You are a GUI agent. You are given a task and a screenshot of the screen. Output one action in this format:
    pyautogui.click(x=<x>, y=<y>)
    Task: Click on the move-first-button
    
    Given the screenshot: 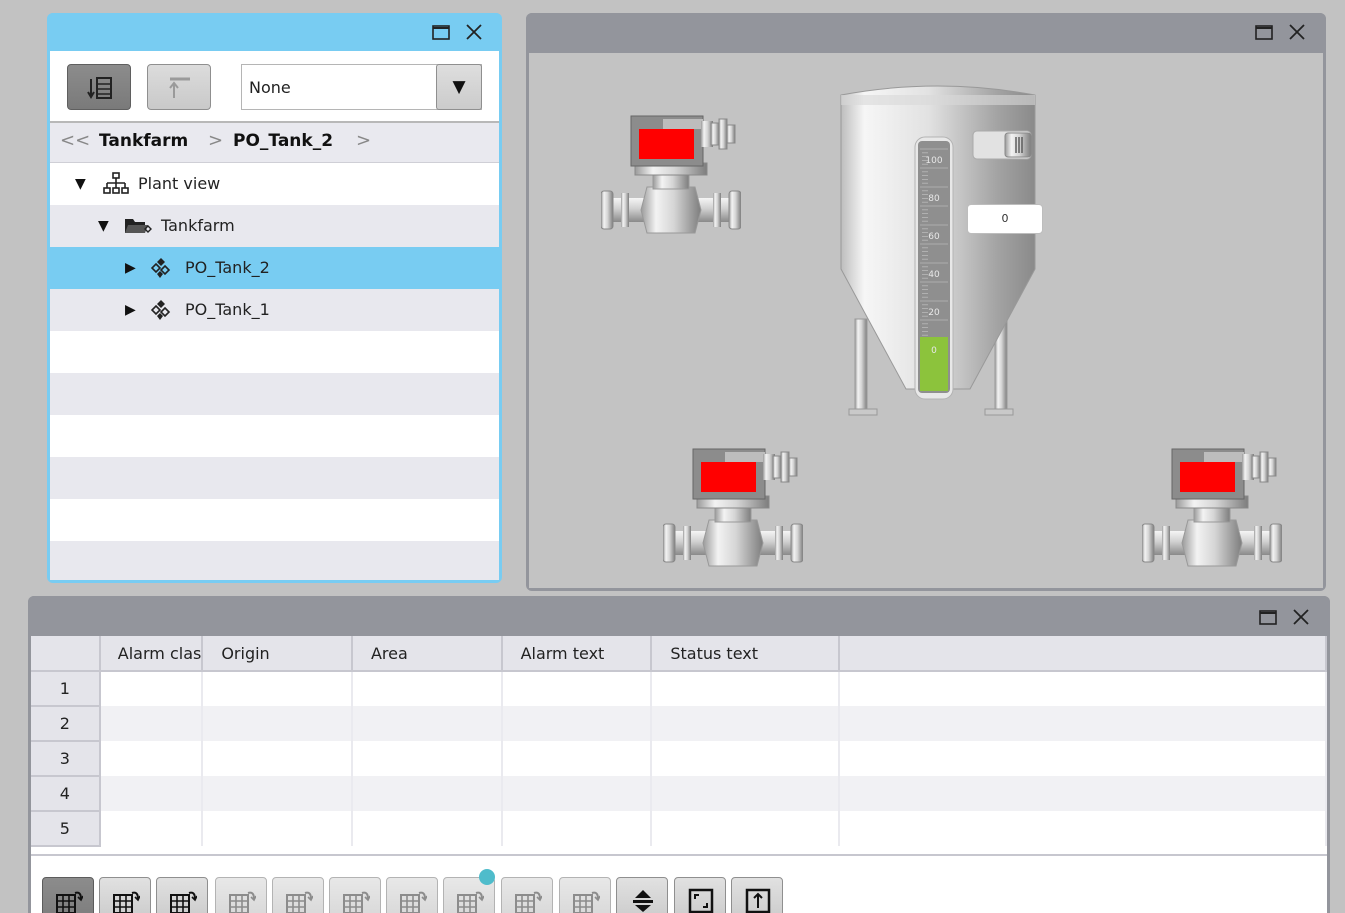 What is the action you would take?
    pyautogui.click(x=241, y=895)
    